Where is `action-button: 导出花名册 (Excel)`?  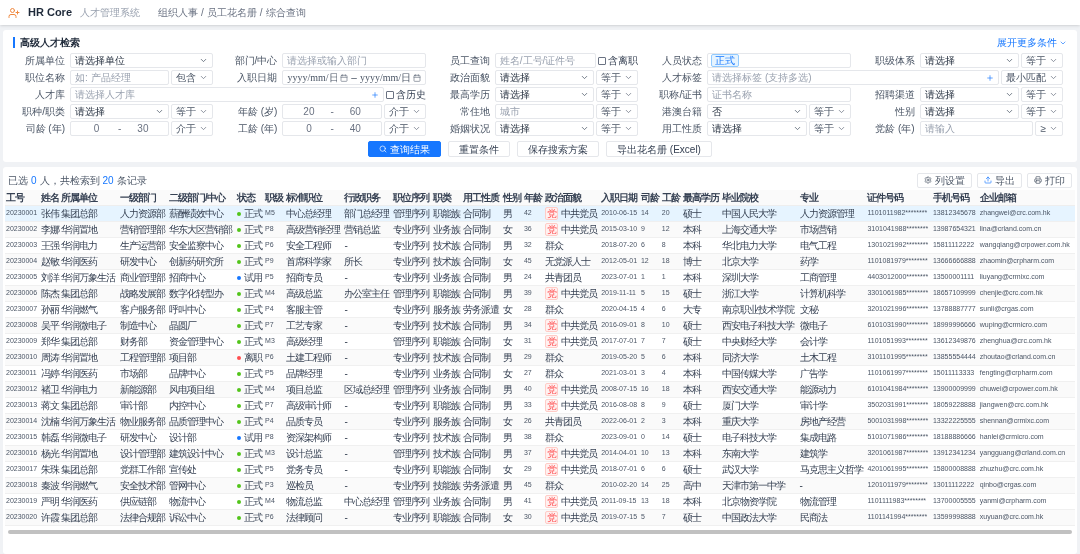
action-button: 导出花名册 (Excel) is located at coordinates (659, 149).